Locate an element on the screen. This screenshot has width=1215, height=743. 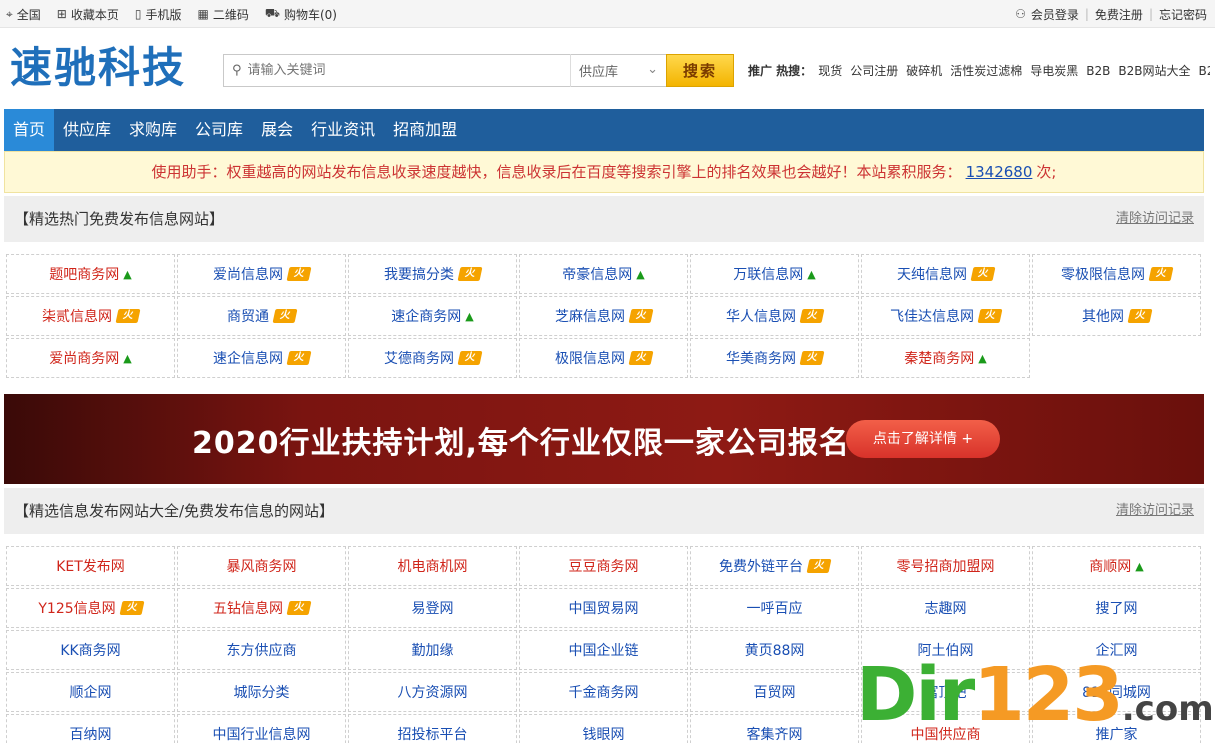
site-link-cell: 黄页88网 is located at coordinates (774, 650).